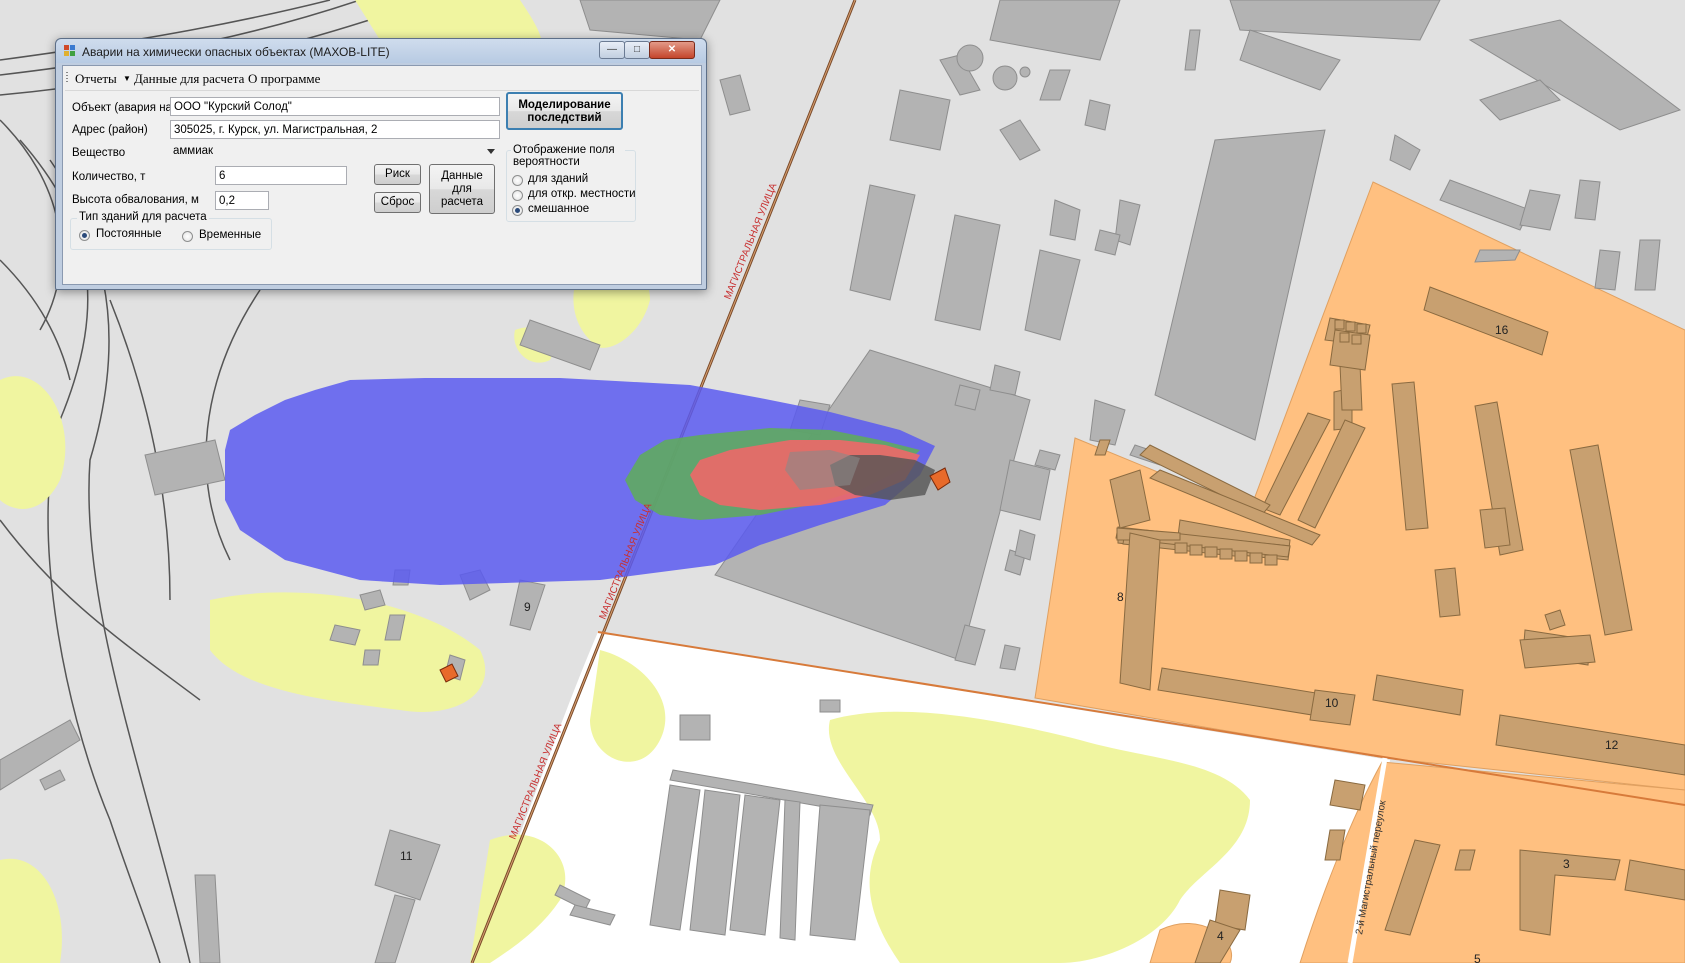 This screenshot has height=963, width=1685. What do you see at coordinates (1502, 330) in the screenshot?
I see `house-number: 16` at bounding box center [1502, 330].